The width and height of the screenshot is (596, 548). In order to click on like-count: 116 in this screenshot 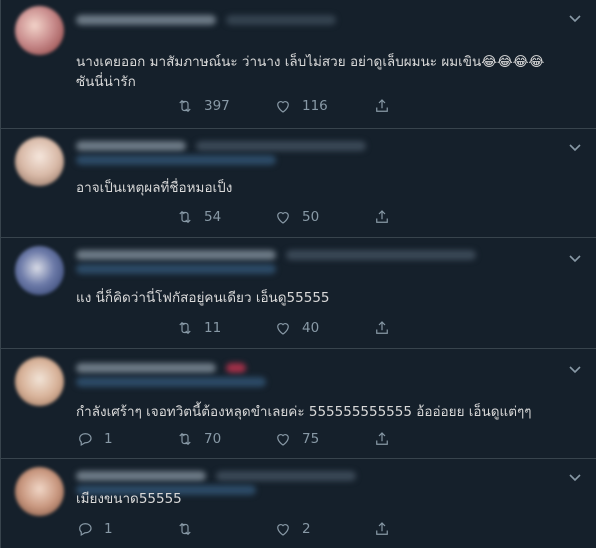, I will do `click(315, 106)`.